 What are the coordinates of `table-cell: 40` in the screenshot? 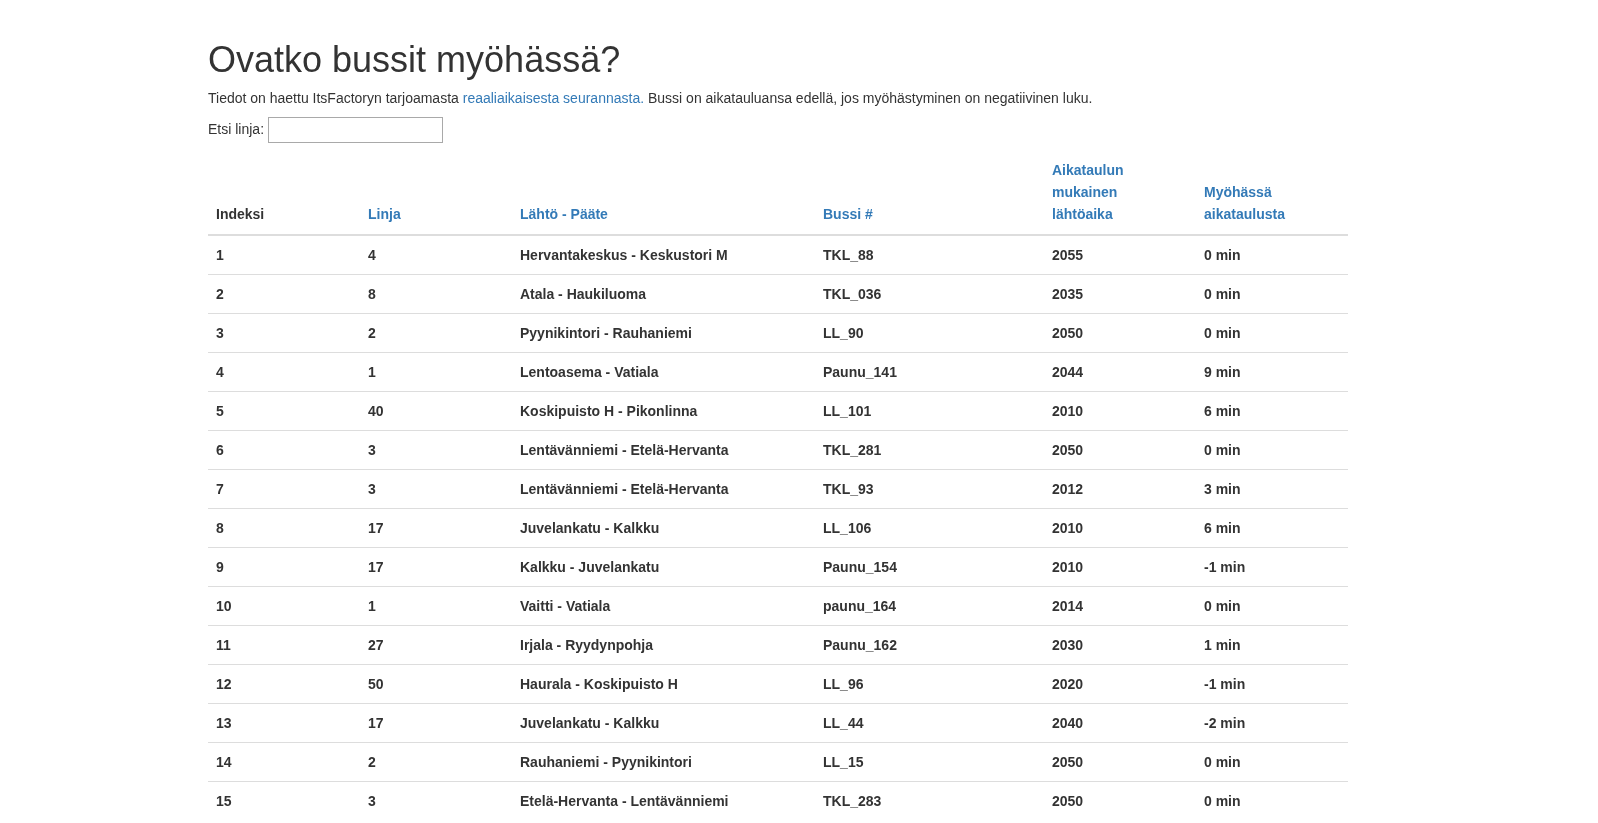 It's located at (436, 411).